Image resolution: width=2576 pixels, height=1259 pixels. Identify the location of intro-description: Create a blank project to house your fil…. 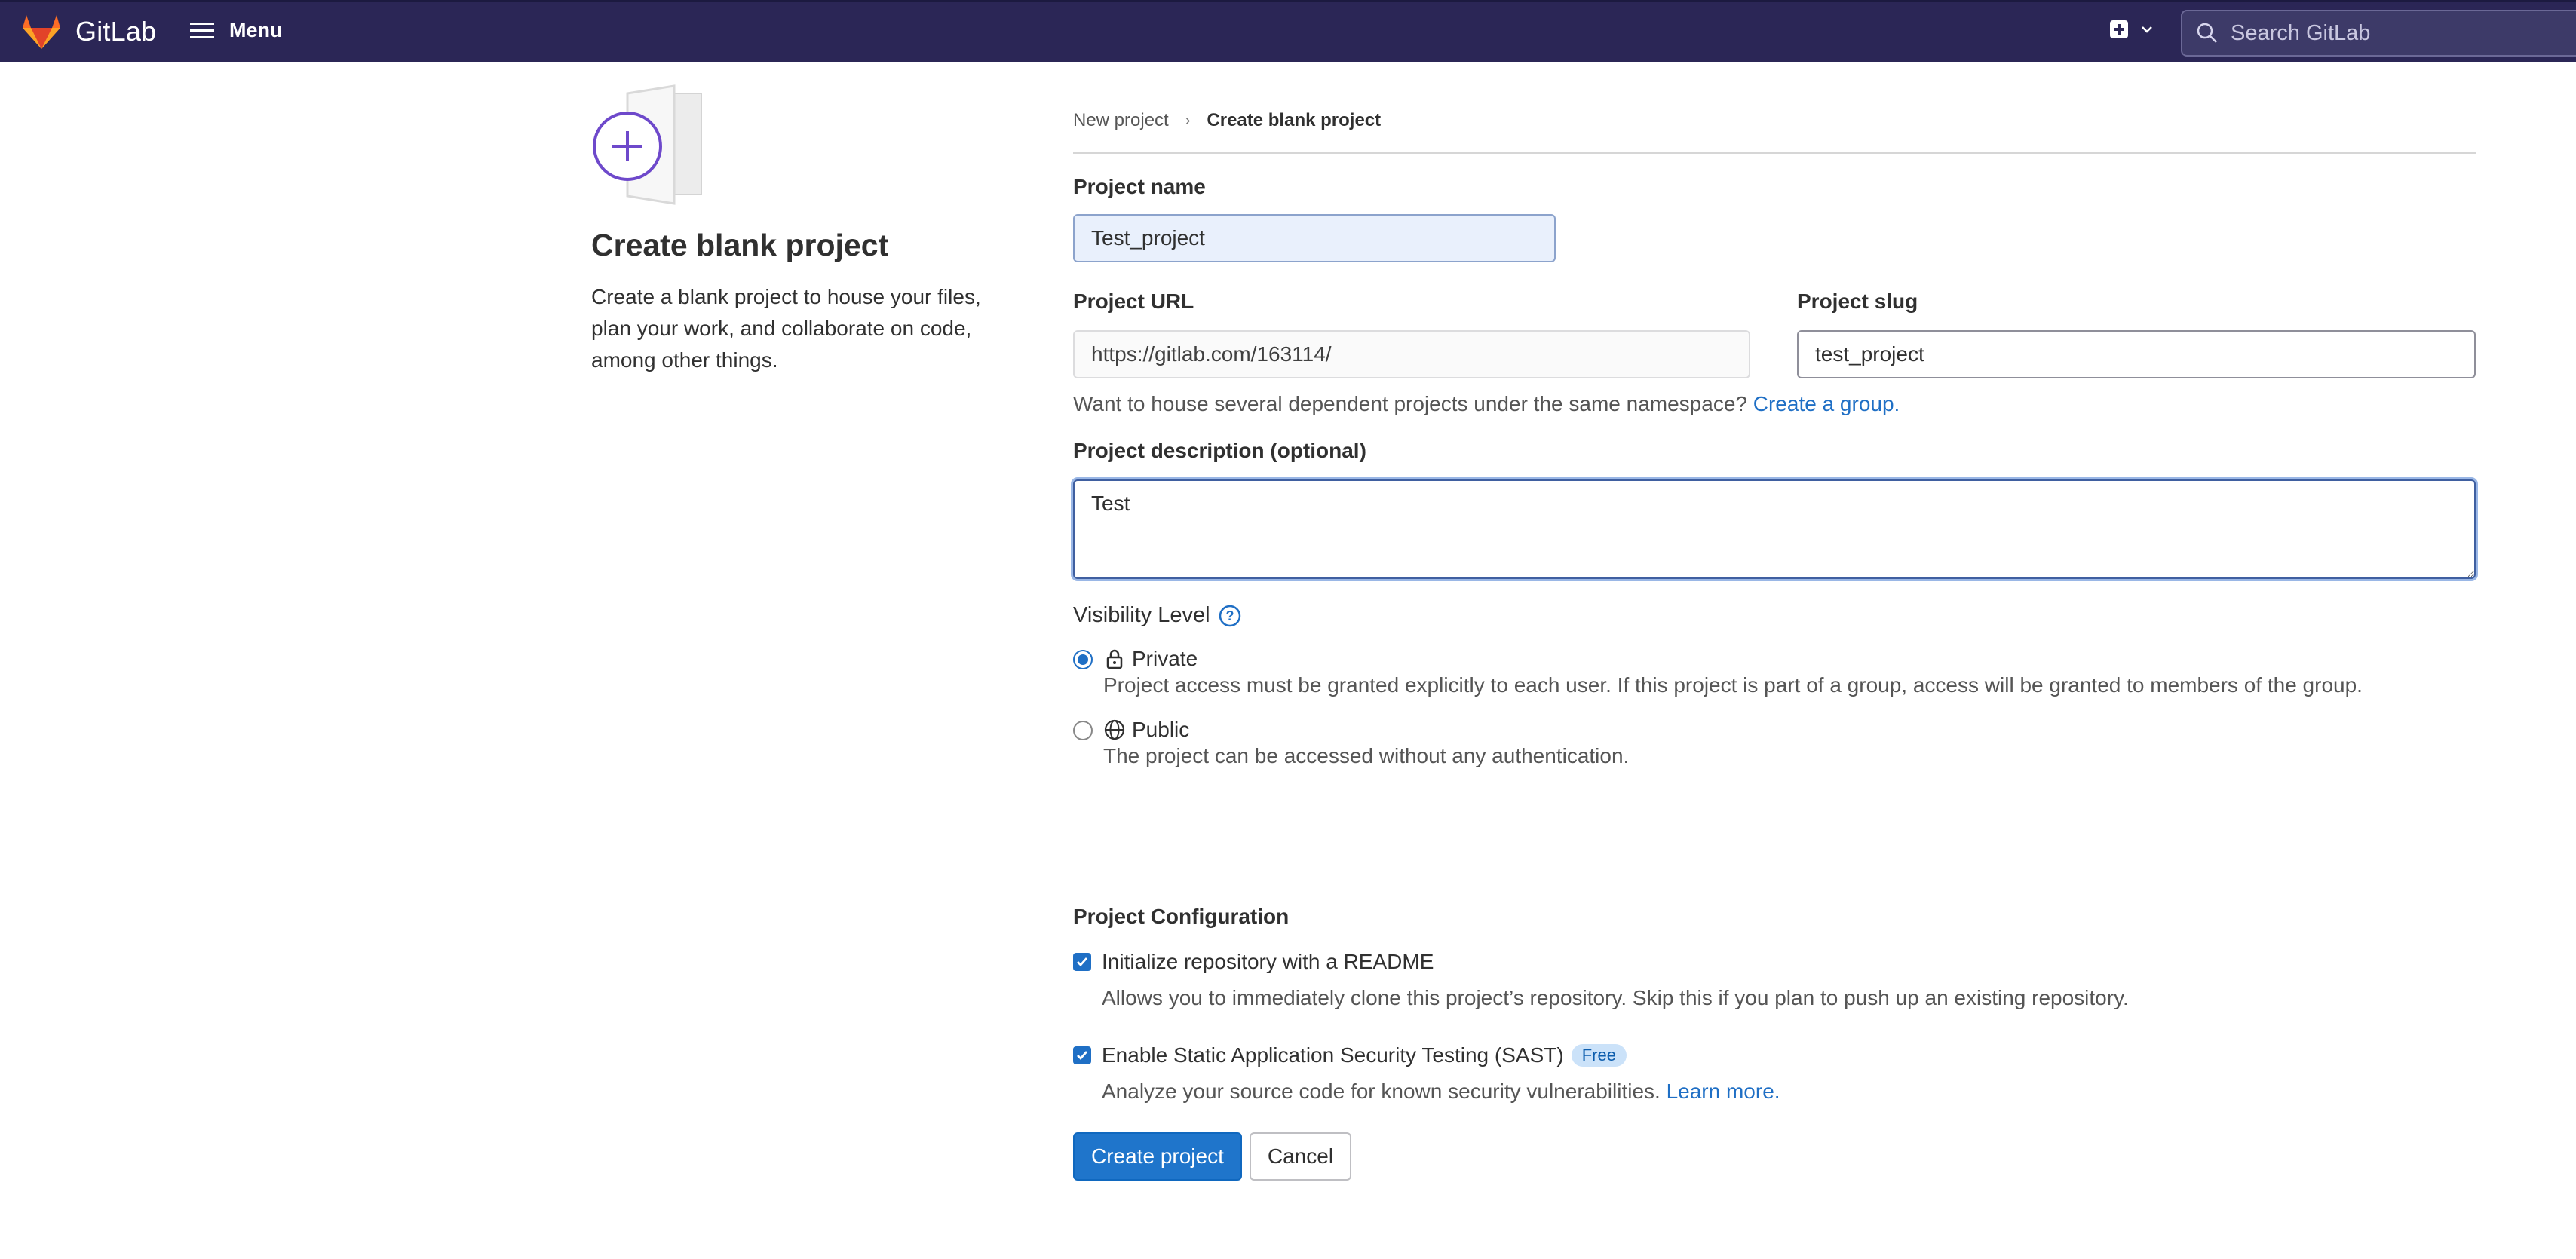
(786, 329).